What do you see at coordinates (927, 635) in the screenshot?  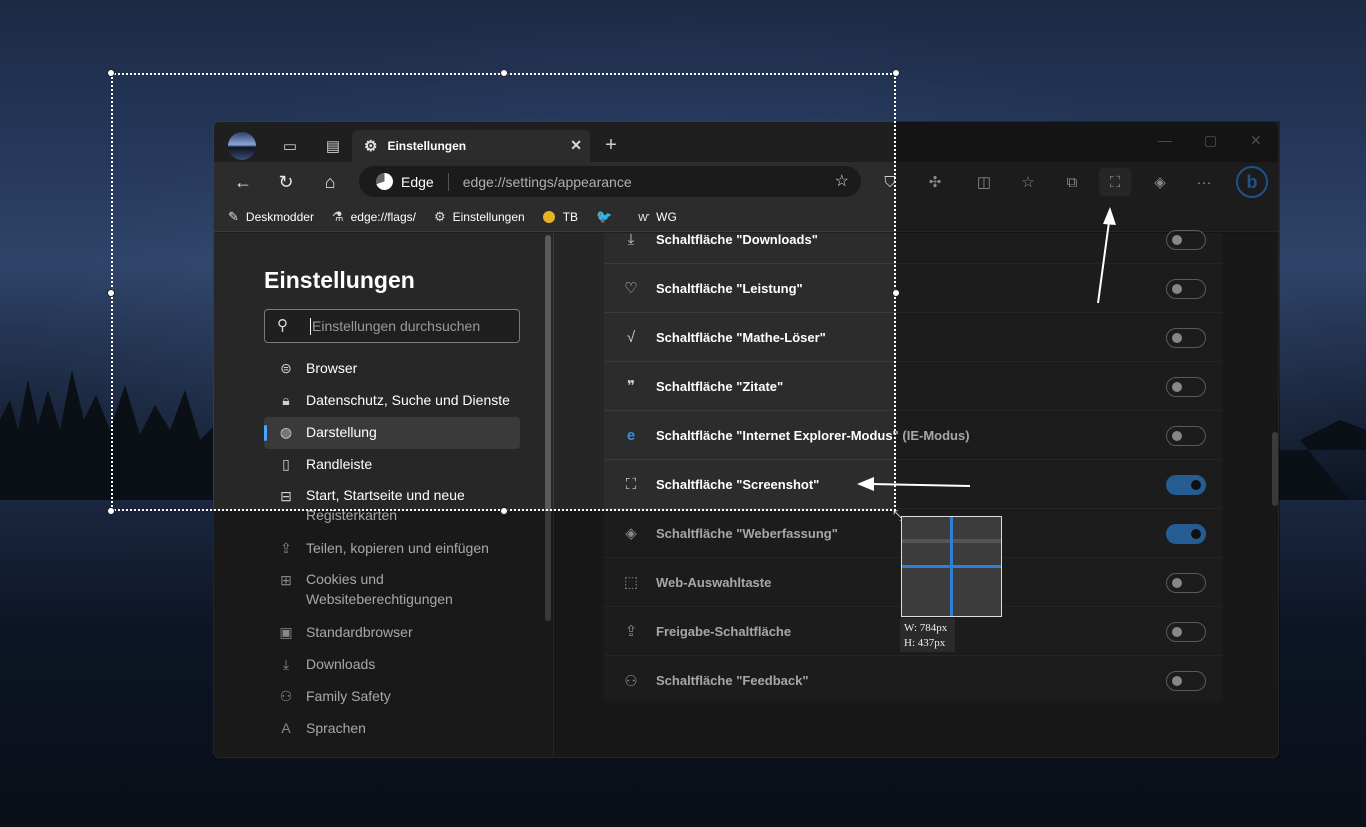 I see `capture-dimensions: W: 784px H: 437px` at bounding box center [927, 635].